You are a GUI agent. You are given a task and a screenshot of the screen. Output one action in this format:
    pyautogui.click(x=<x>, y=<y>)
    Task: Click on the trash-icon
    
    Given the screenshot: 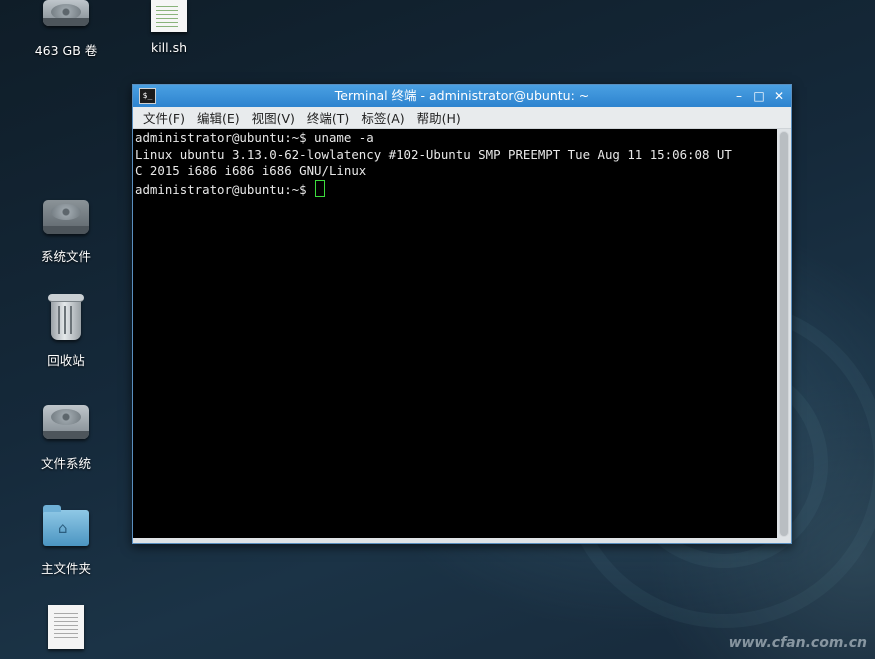 What is the action you would take?
    pyautogui.click(x=66, y=317)
    